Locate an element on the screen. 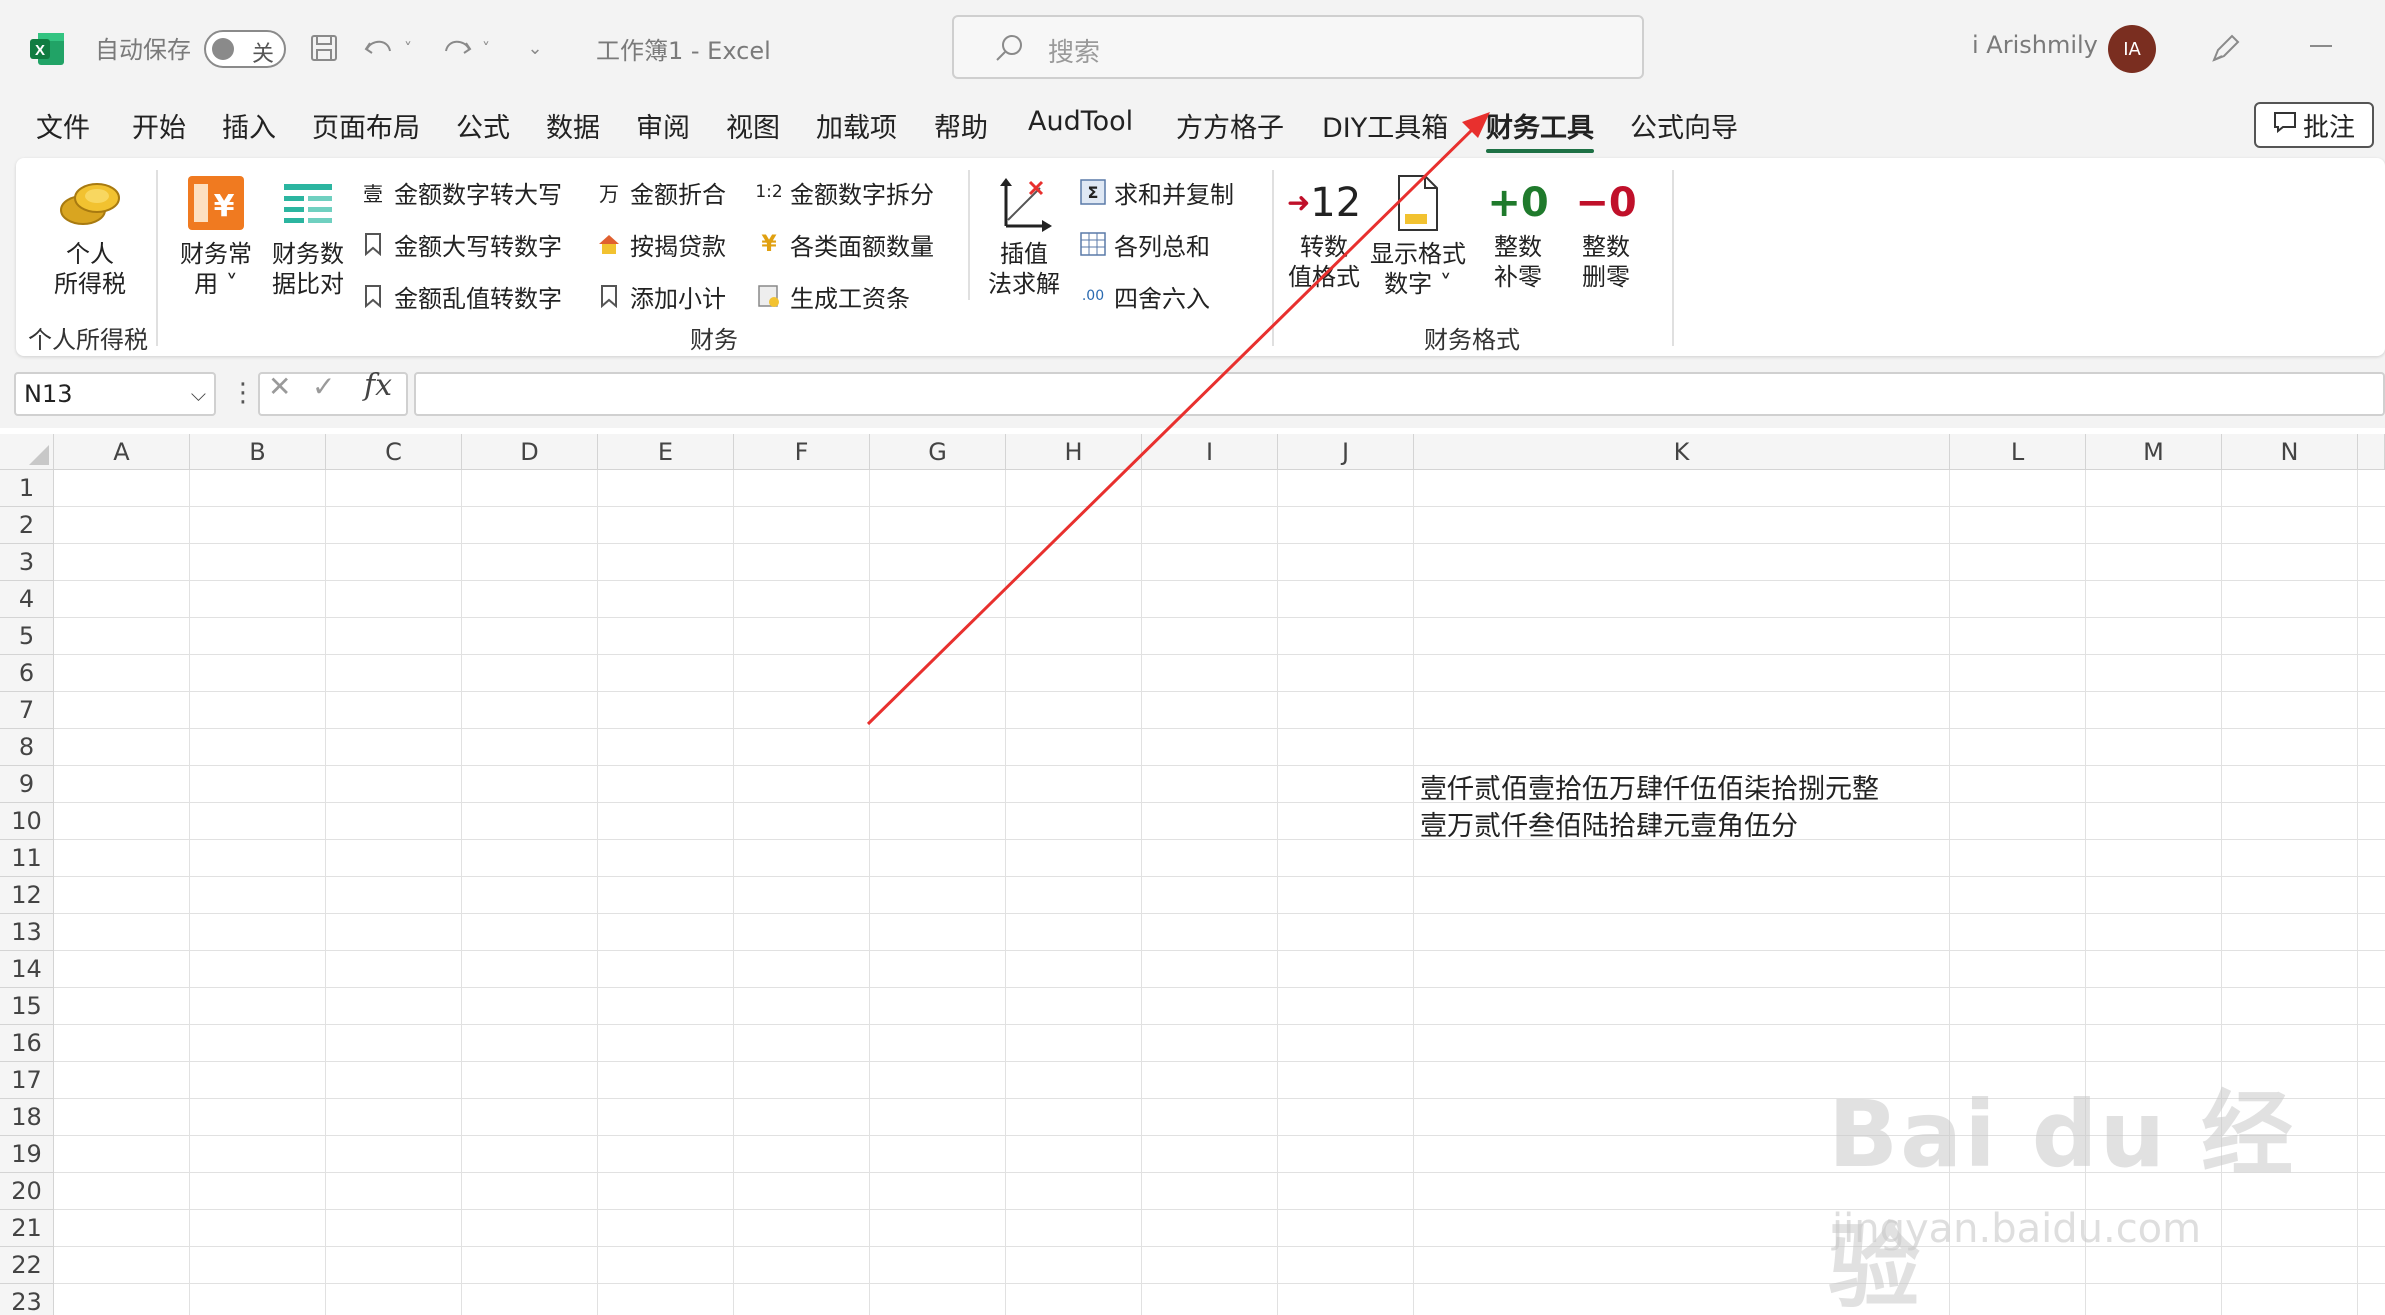 The width and height of the screenshot is (2385, 1315). grid-column-line is located at coordinates (869, 892).